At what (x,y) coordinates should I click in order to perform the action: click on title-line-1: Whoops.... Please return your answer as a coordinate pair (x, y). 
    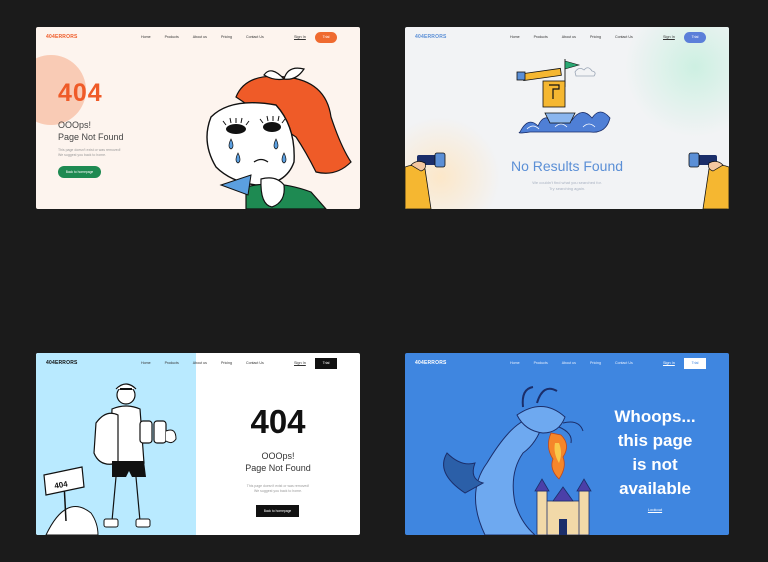
    Looking at the image, I should click on (655, 416).